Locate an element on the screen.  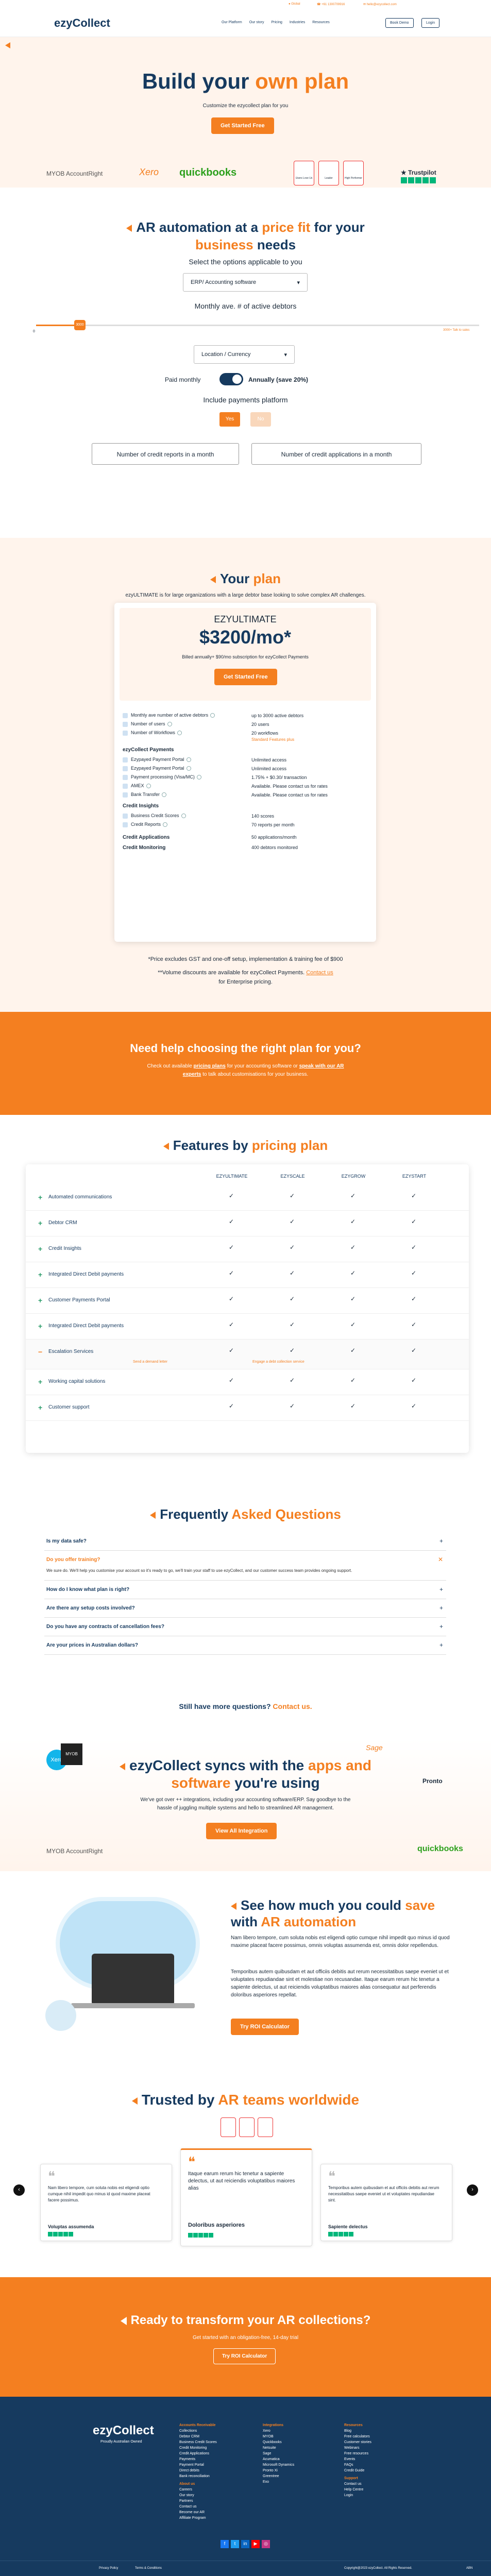
footer-link: Pronto Xi is located at coordinates (278, 2470).